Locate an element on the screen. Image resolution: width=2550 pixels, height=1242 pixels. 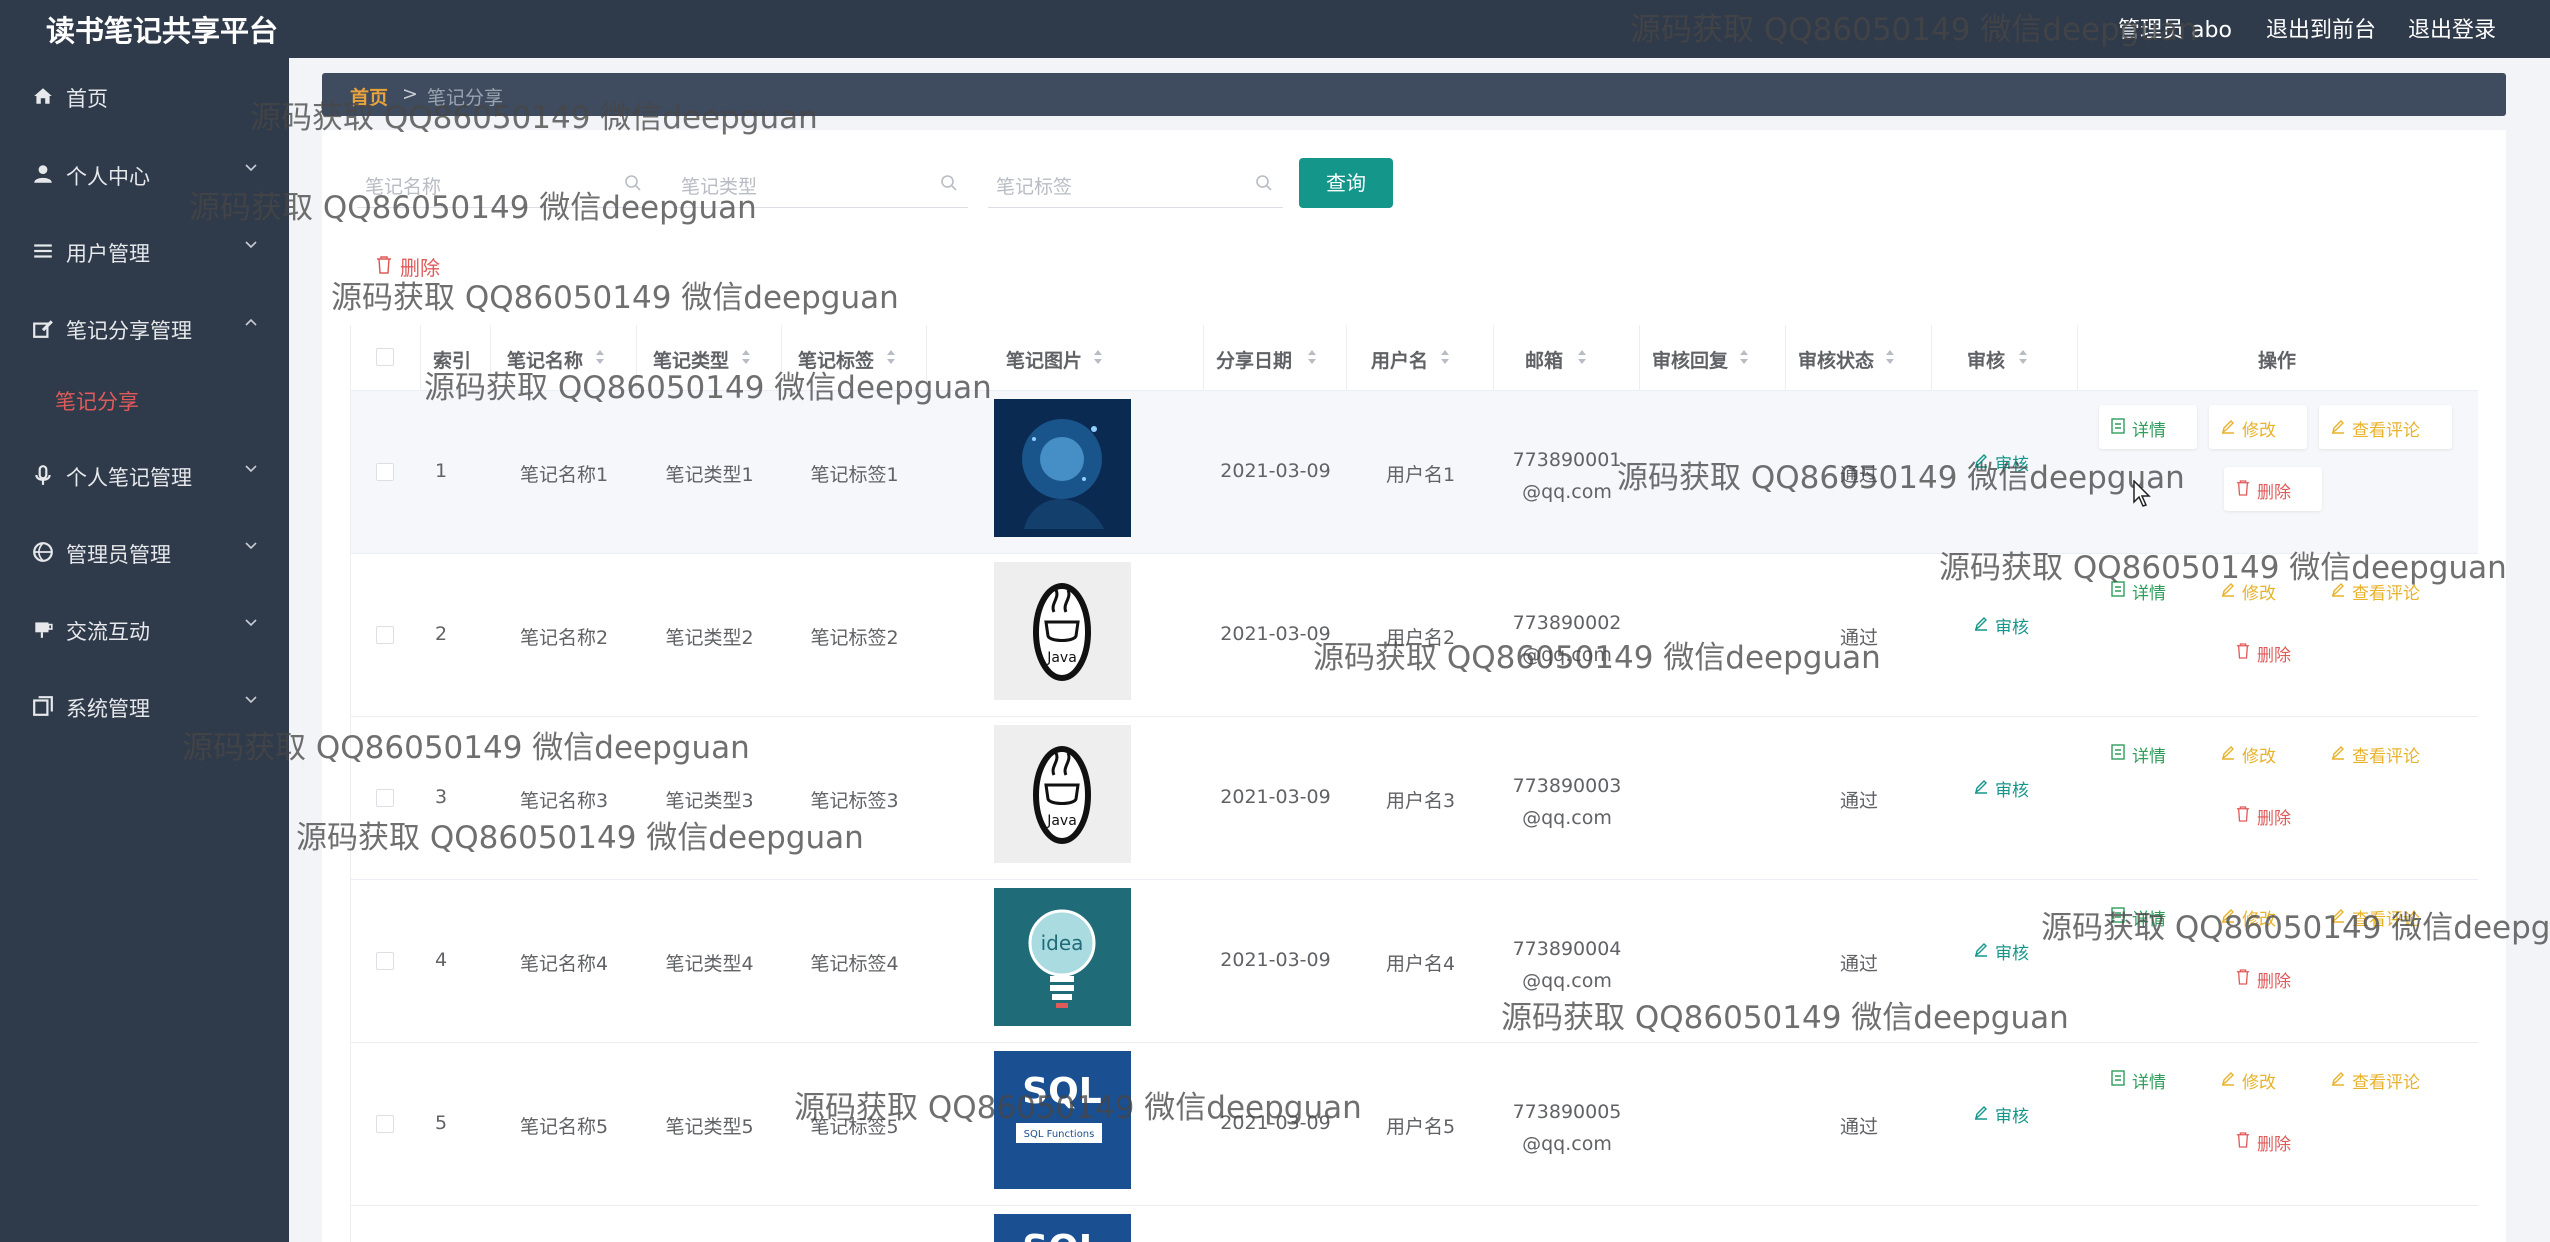
home-icon is located at coordinates (43, 96).